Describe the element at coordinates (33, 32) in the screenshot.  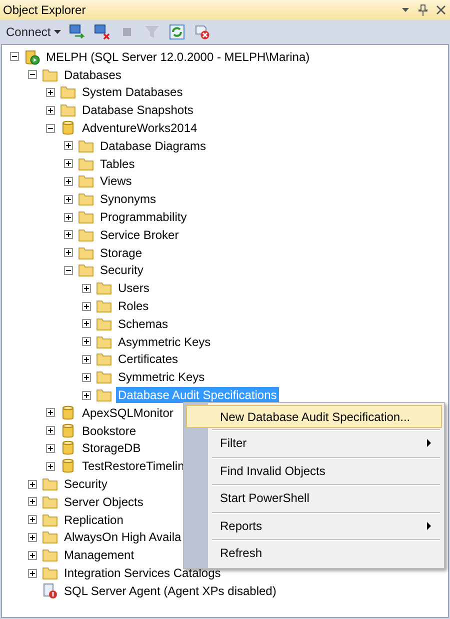
I see `connect-button: Connect` at that location.